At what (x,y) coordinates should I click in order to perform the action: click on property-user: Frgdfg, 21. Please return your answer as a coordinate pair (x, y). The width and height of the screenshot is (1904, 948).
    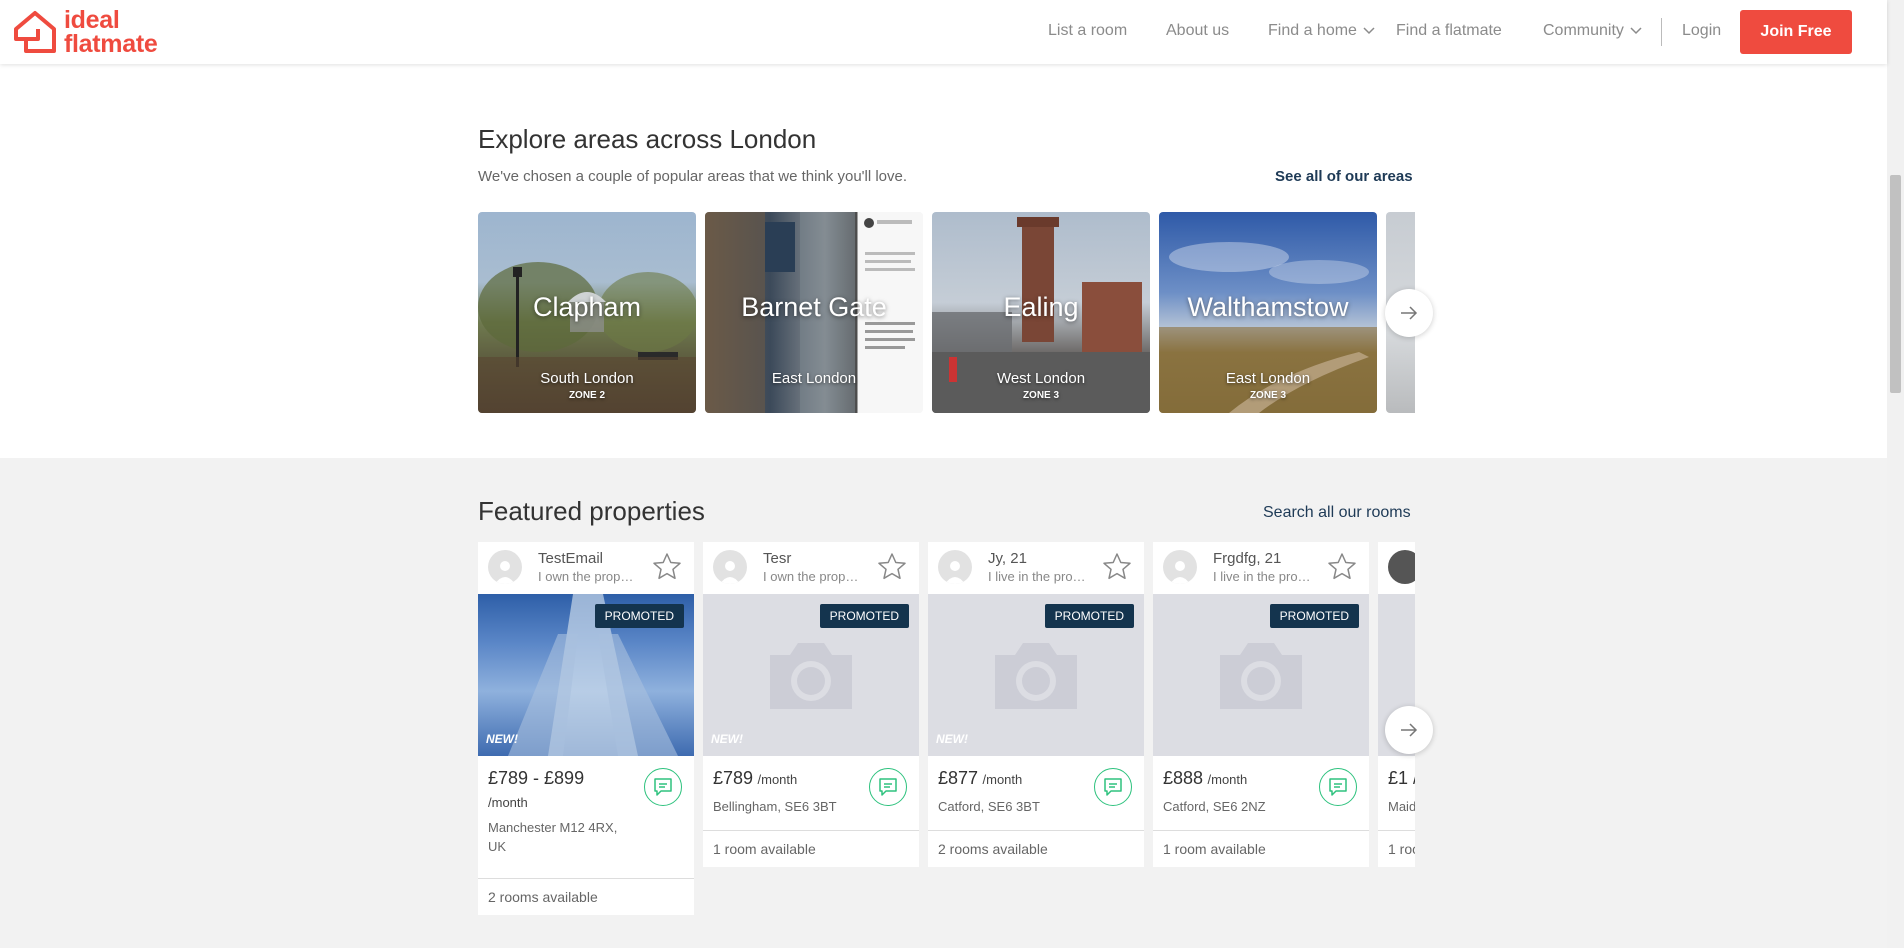
    Looking at the image, I should click on (1247, 558).